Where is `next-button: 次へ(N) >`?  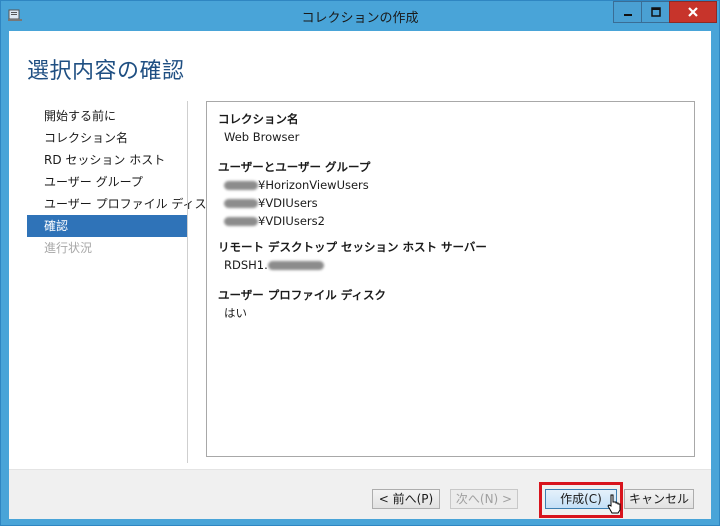
next-button: 次へ(N) > is located at coordinates (484, 499).